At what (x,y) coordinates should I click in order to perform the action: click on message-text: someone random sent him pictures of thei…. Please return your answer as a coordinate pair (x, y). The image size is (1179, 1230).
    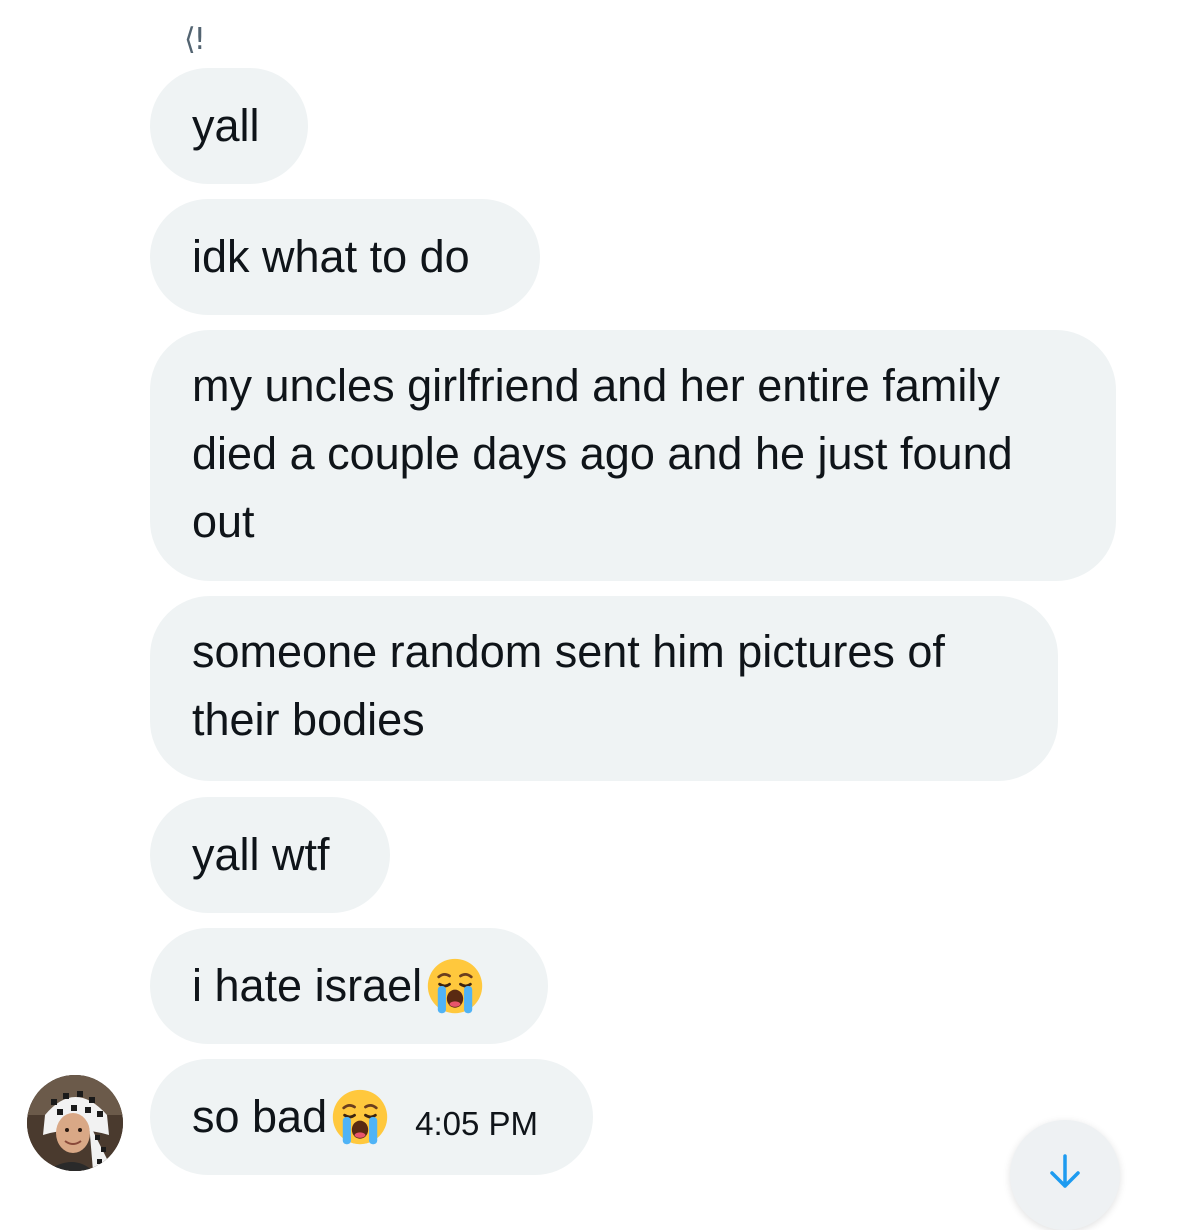
    Looking at the image, I should click on (568, 685).